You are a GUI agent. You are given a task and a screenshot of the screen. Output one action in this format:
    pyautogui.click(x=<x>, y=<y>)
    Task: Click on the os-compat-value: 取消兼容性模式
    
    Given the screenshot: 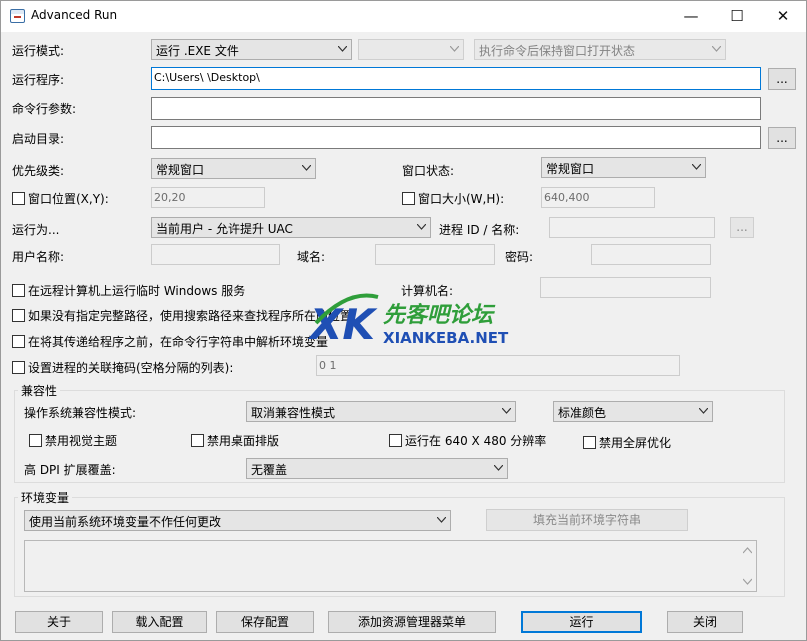 What is the action you would take?
    pyautogui.click(x=293, y=413)
    